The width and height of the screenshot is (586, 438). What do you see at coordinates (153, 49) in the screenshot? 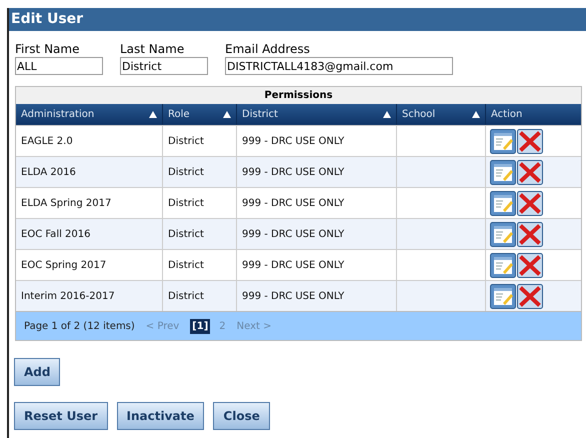
I see `field-label: Last Name` at bounding box center [153, 49].